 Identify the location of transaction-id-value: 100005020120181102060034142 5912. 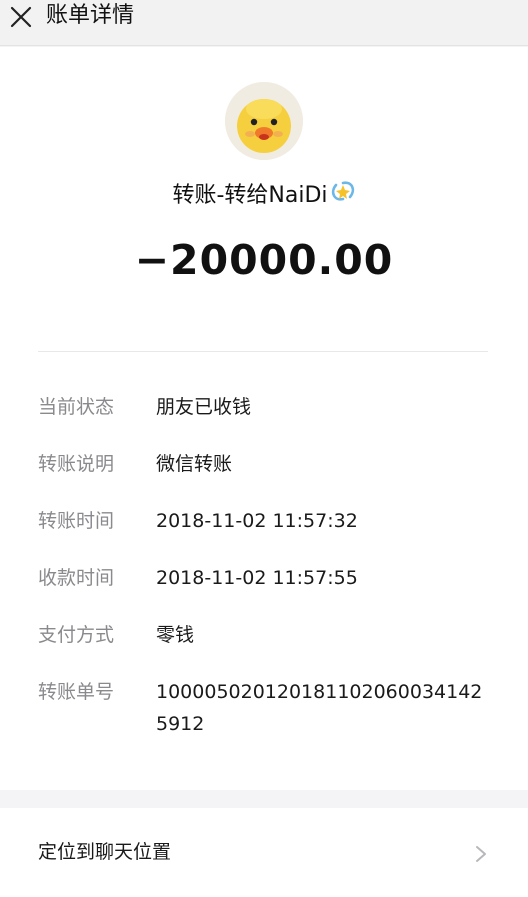
(319, 708).